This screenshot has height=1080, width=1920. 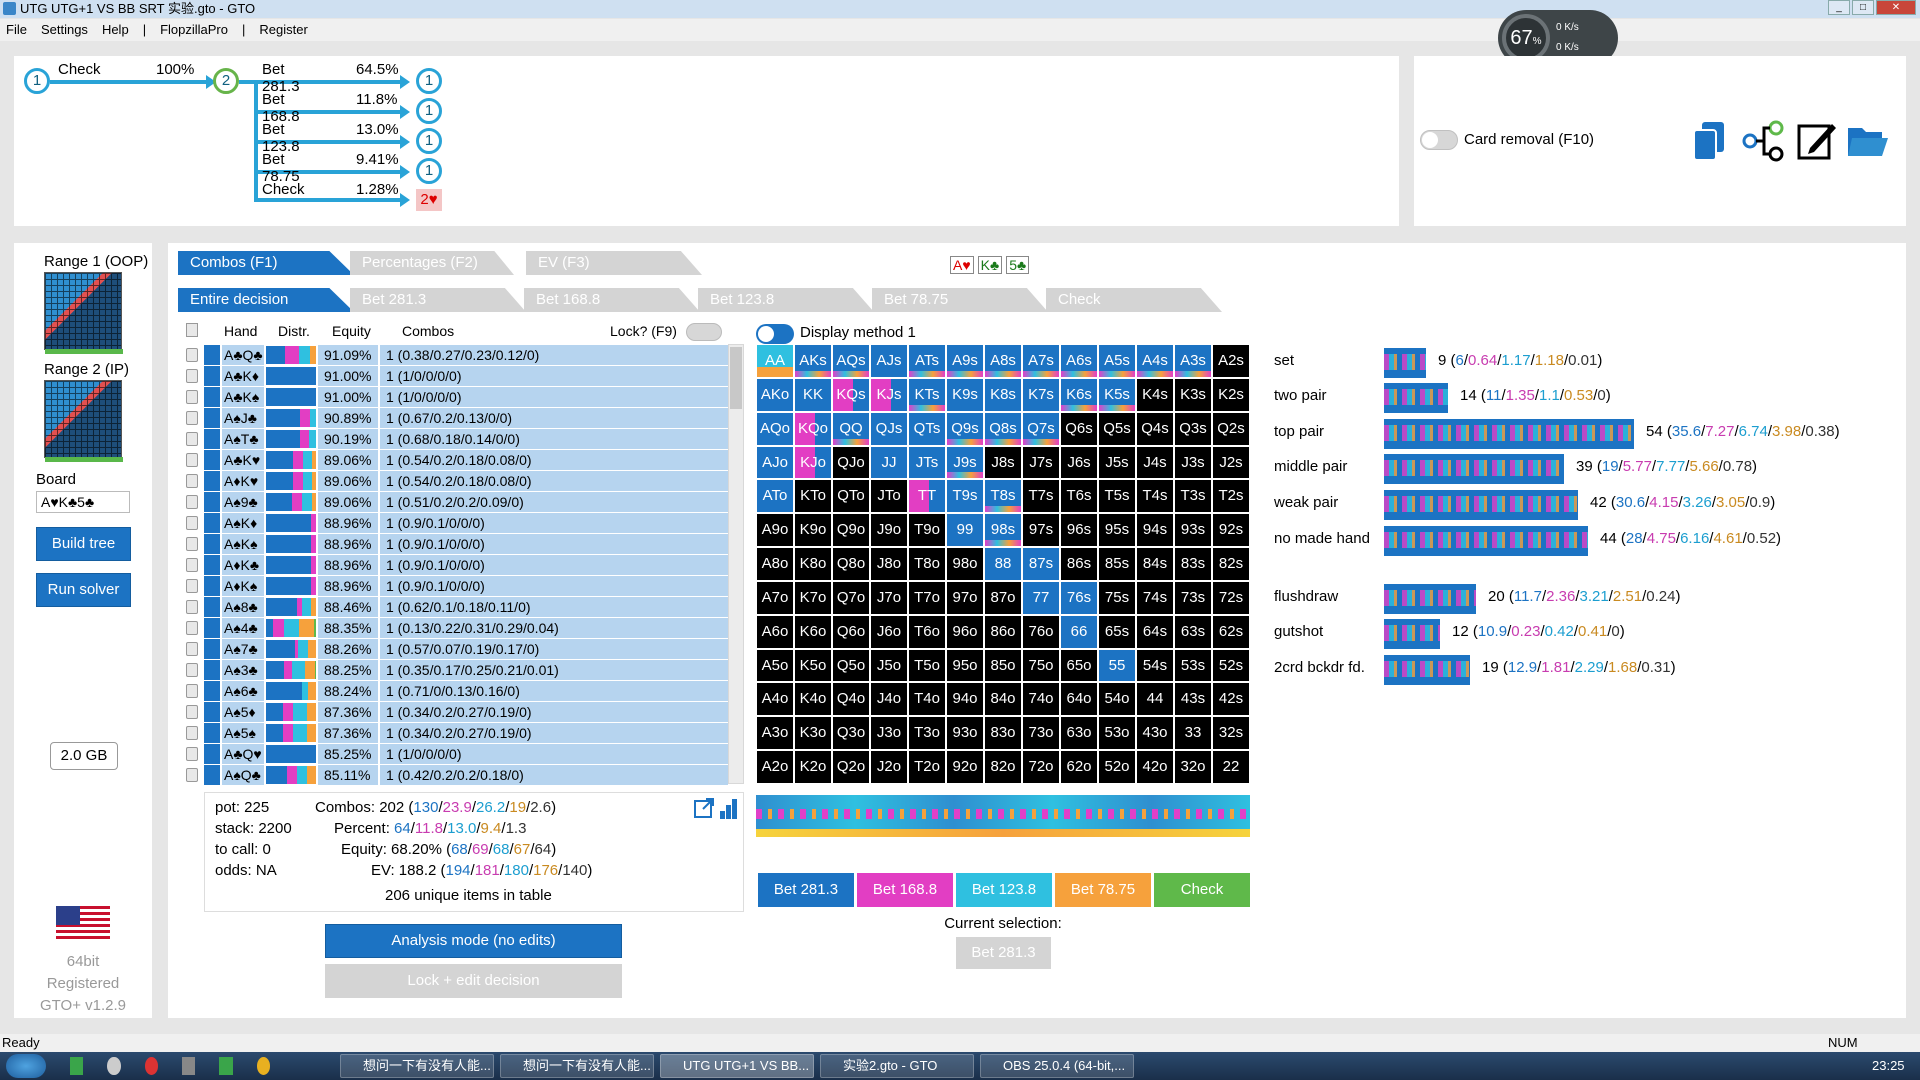 I want to click on grid-cell-K2o: K2o, so click(x=813, y=767).